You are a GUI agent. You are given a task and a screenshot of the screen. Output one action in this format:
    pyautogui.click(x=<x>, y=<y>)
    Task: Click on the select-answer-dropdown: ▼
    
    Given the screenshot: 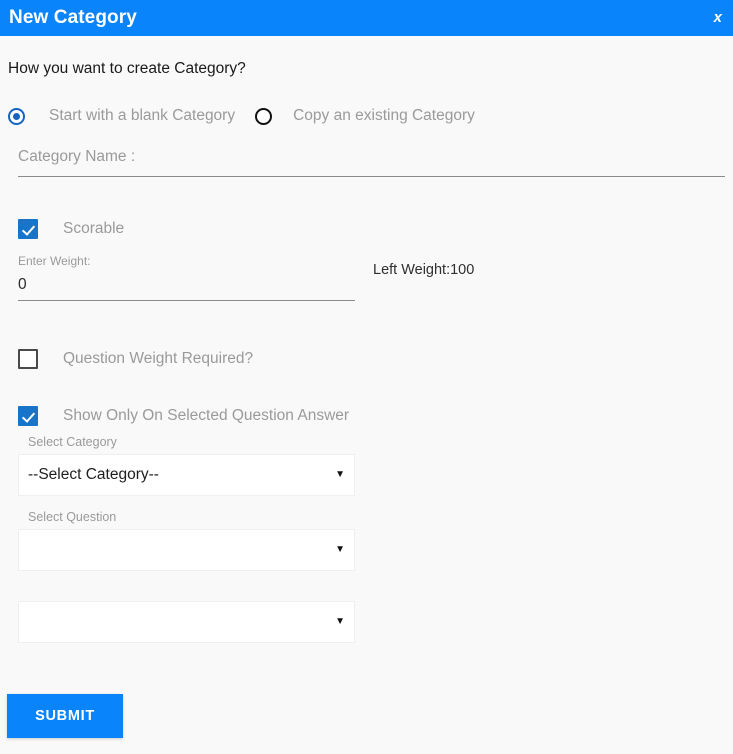 What is the action you would take?
    pyautogui.click(x=186, y=622)
    